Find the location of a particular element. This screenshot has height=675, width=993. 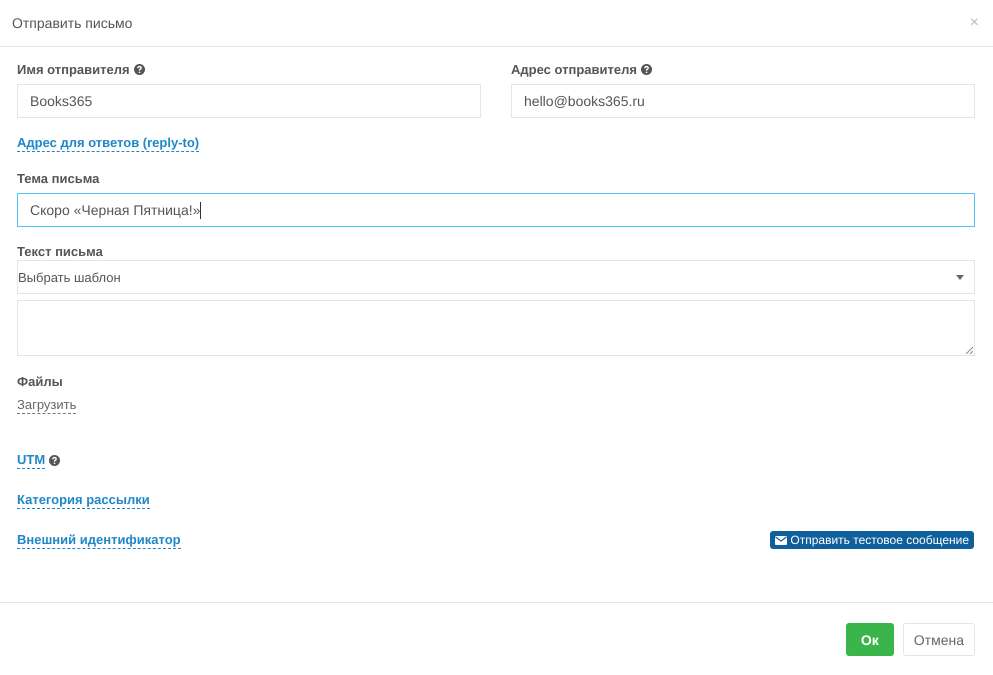

field-label: Текст письма is located at coordinates (60, 251).